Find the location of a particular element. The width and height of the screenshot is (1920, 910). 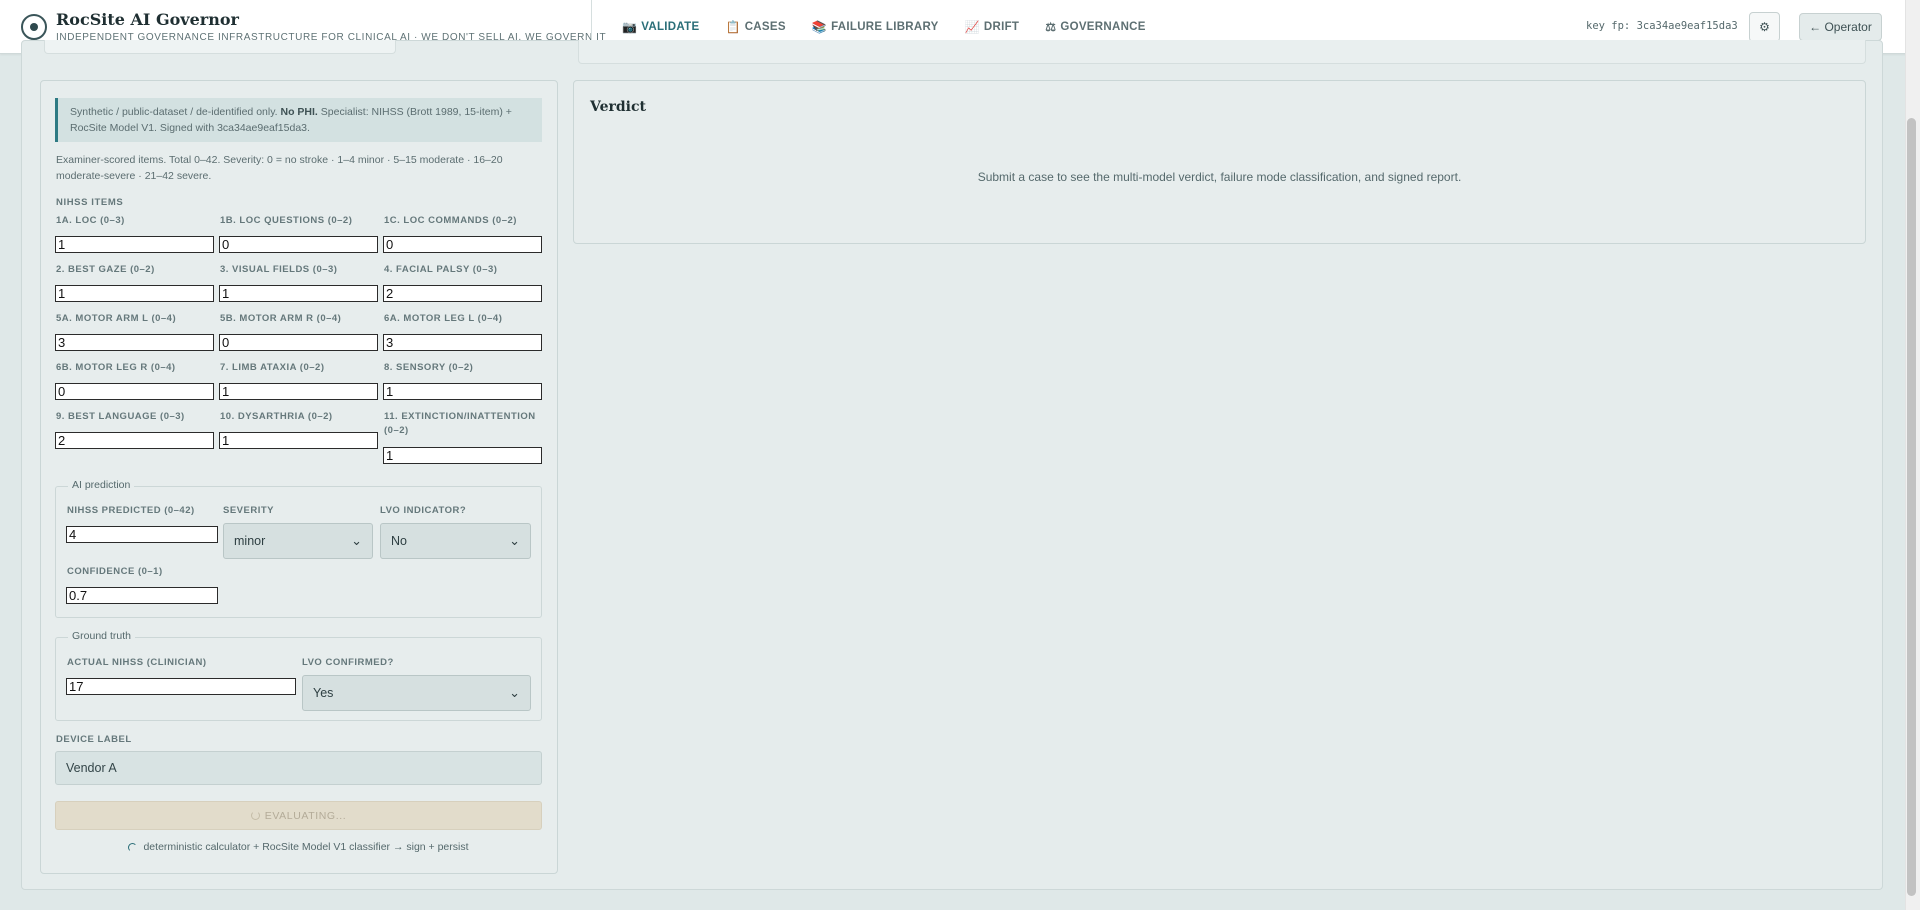

select-value: No is located at coordinates (399, 541).